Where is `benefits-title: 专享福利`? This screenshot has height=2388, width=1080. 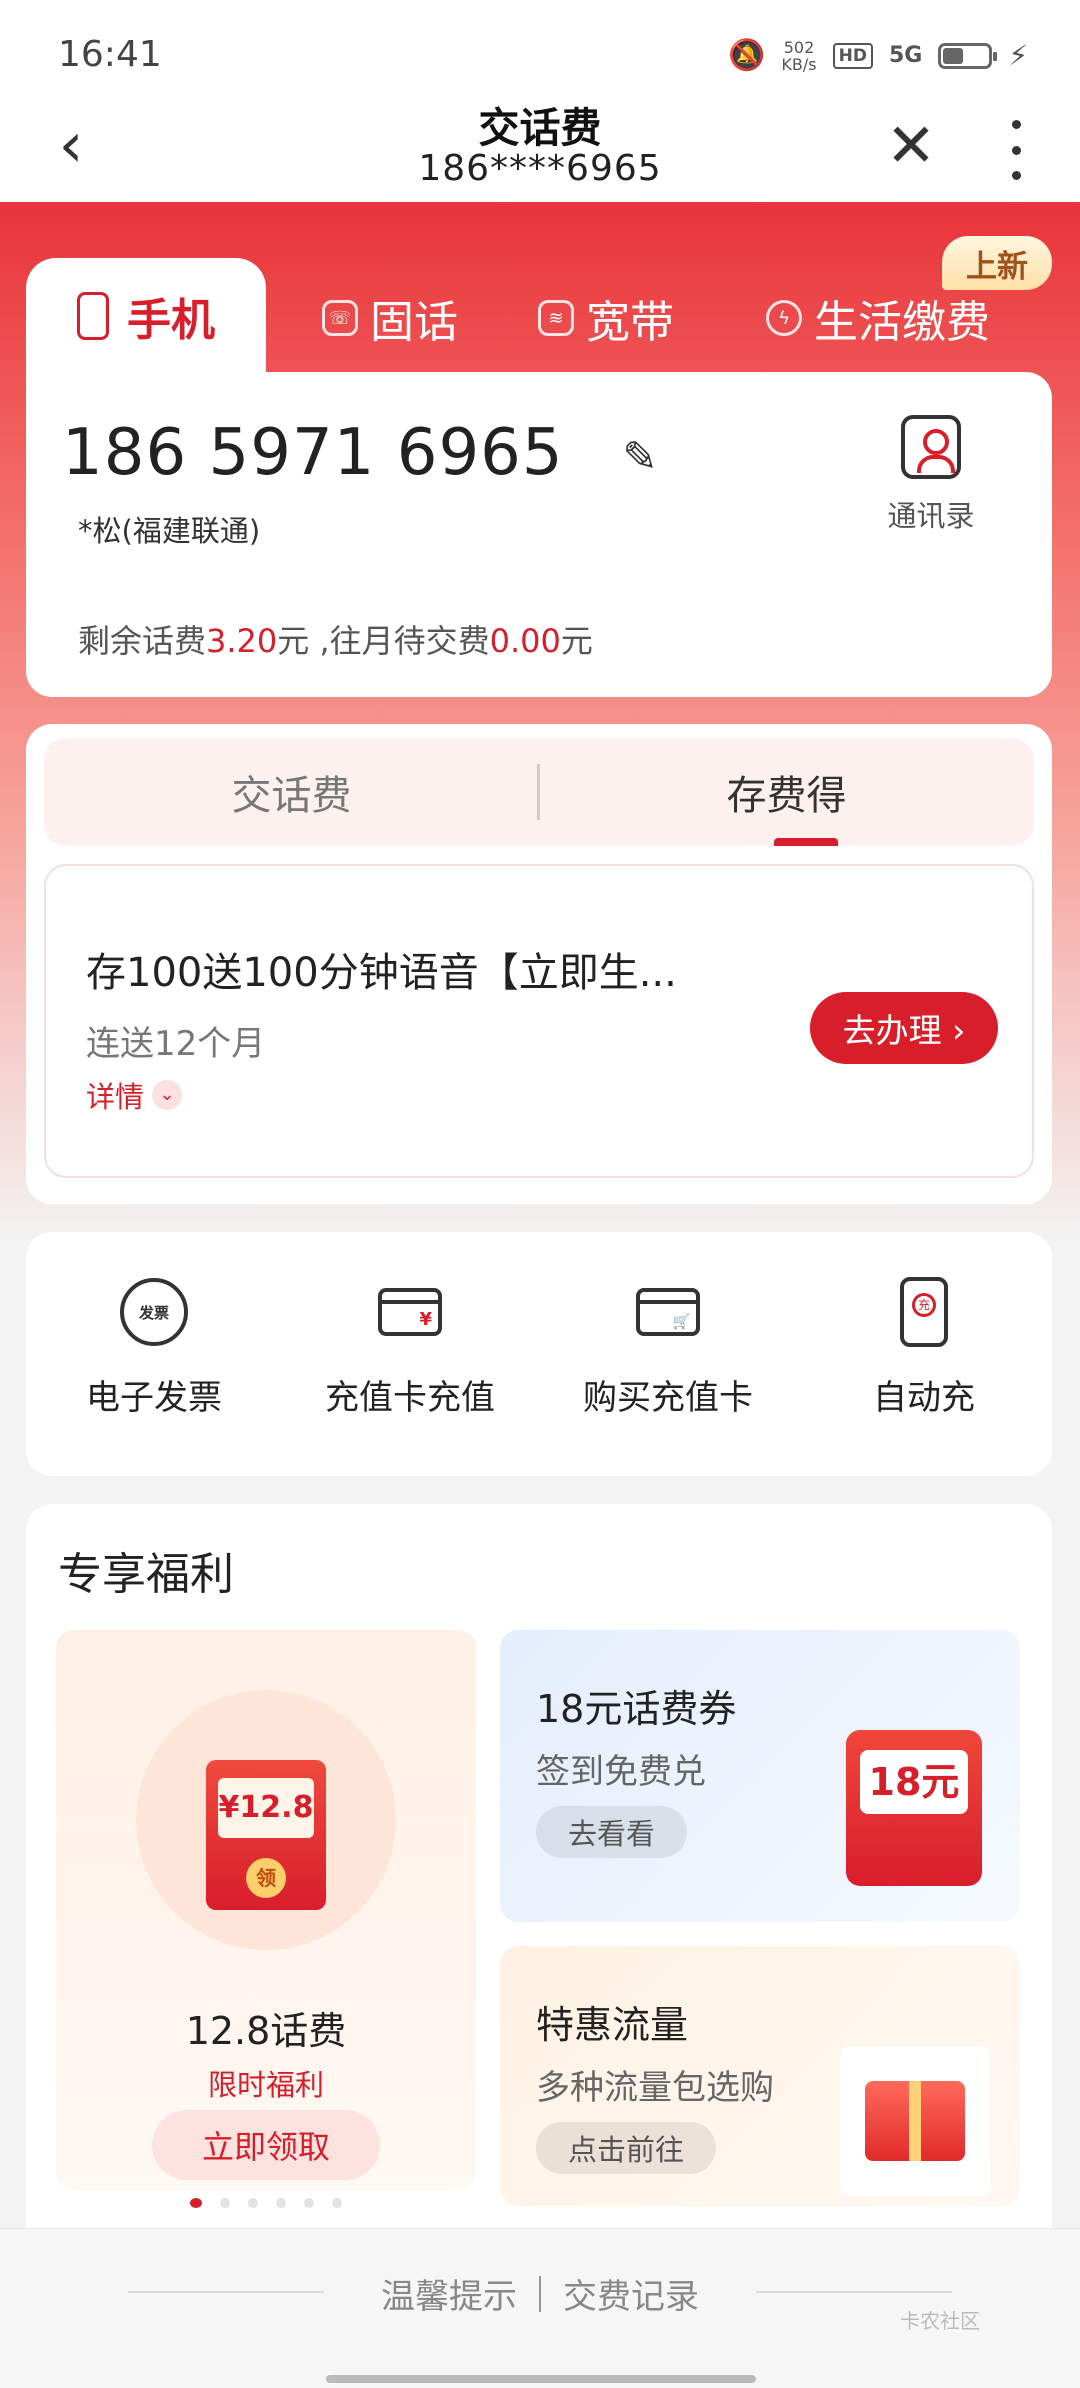
benefits-title: 专享福利 is located at coordinates (146, 1574).